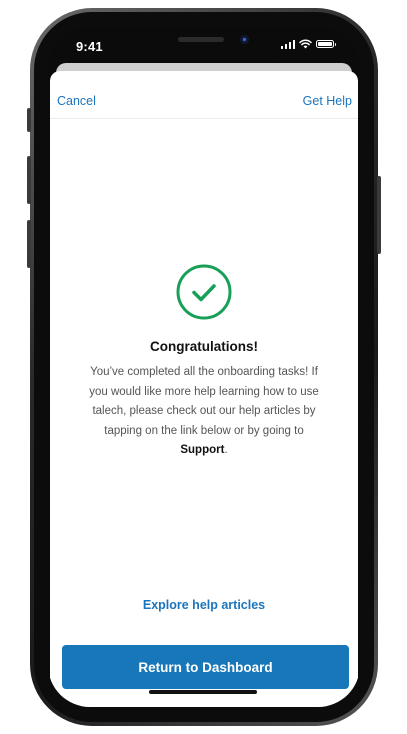  I want to click on mute-switch, so click(29, 120).